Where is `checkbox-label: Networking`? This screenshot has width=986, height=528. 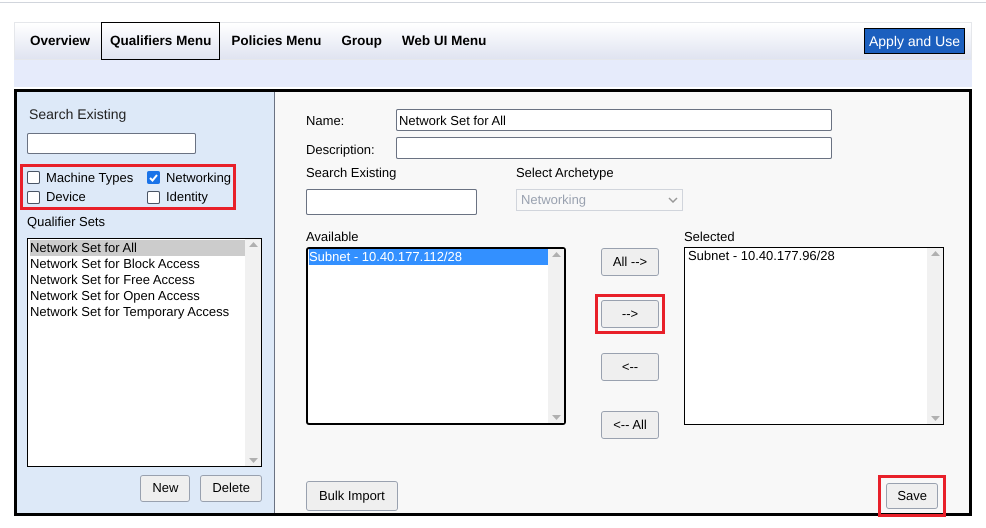 checkbox-label: Networking is located at coordinates (199, 177).